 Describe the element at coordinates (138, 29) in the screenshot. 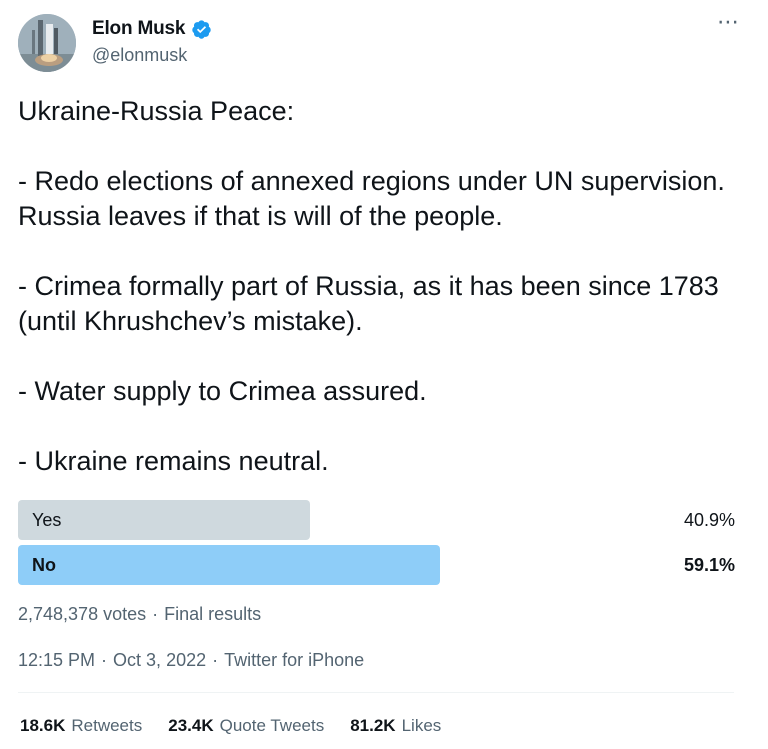

I see `author-display-name: Elon Musk` at that location.